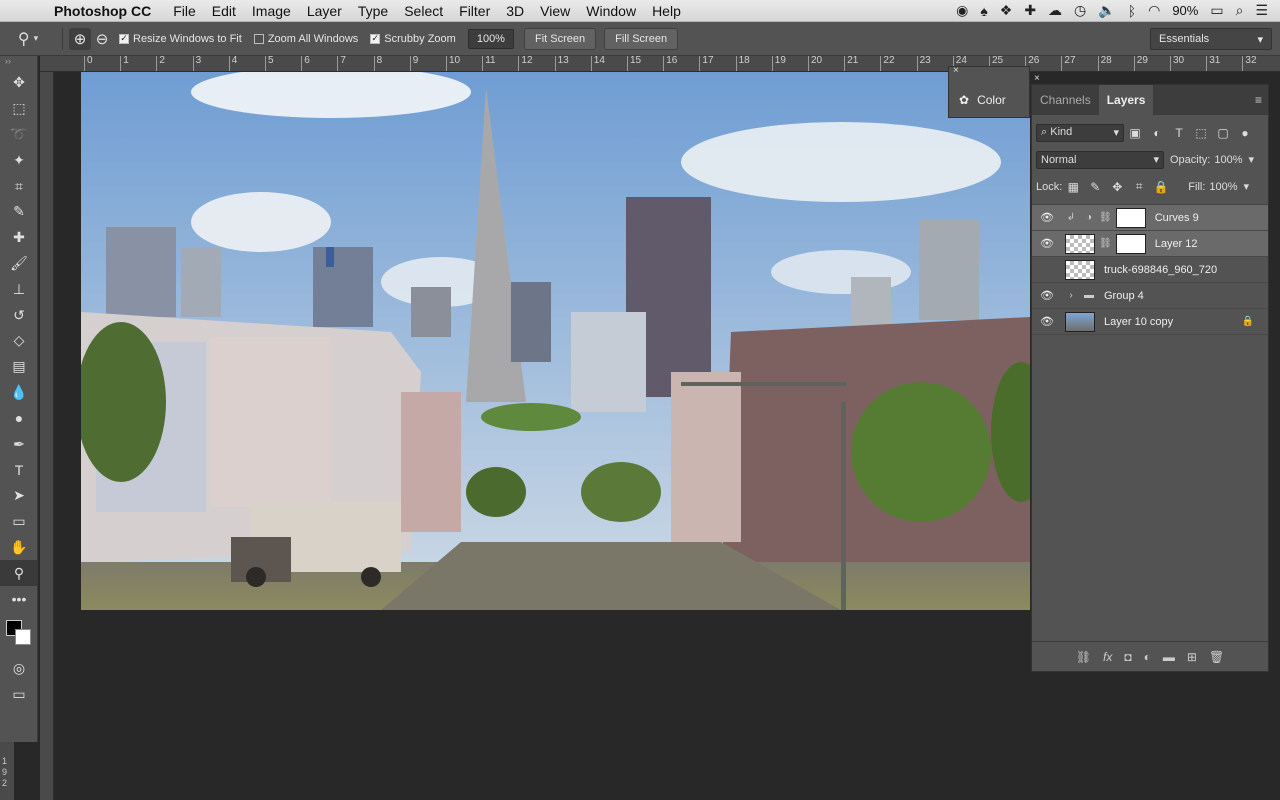 Image resolution: width=1280 pixels, height=800 pixels. What do you see at coordinates (224, 11) in the screenshot?
I see `menu-edit: Edit` at bounding box center [224, 11].